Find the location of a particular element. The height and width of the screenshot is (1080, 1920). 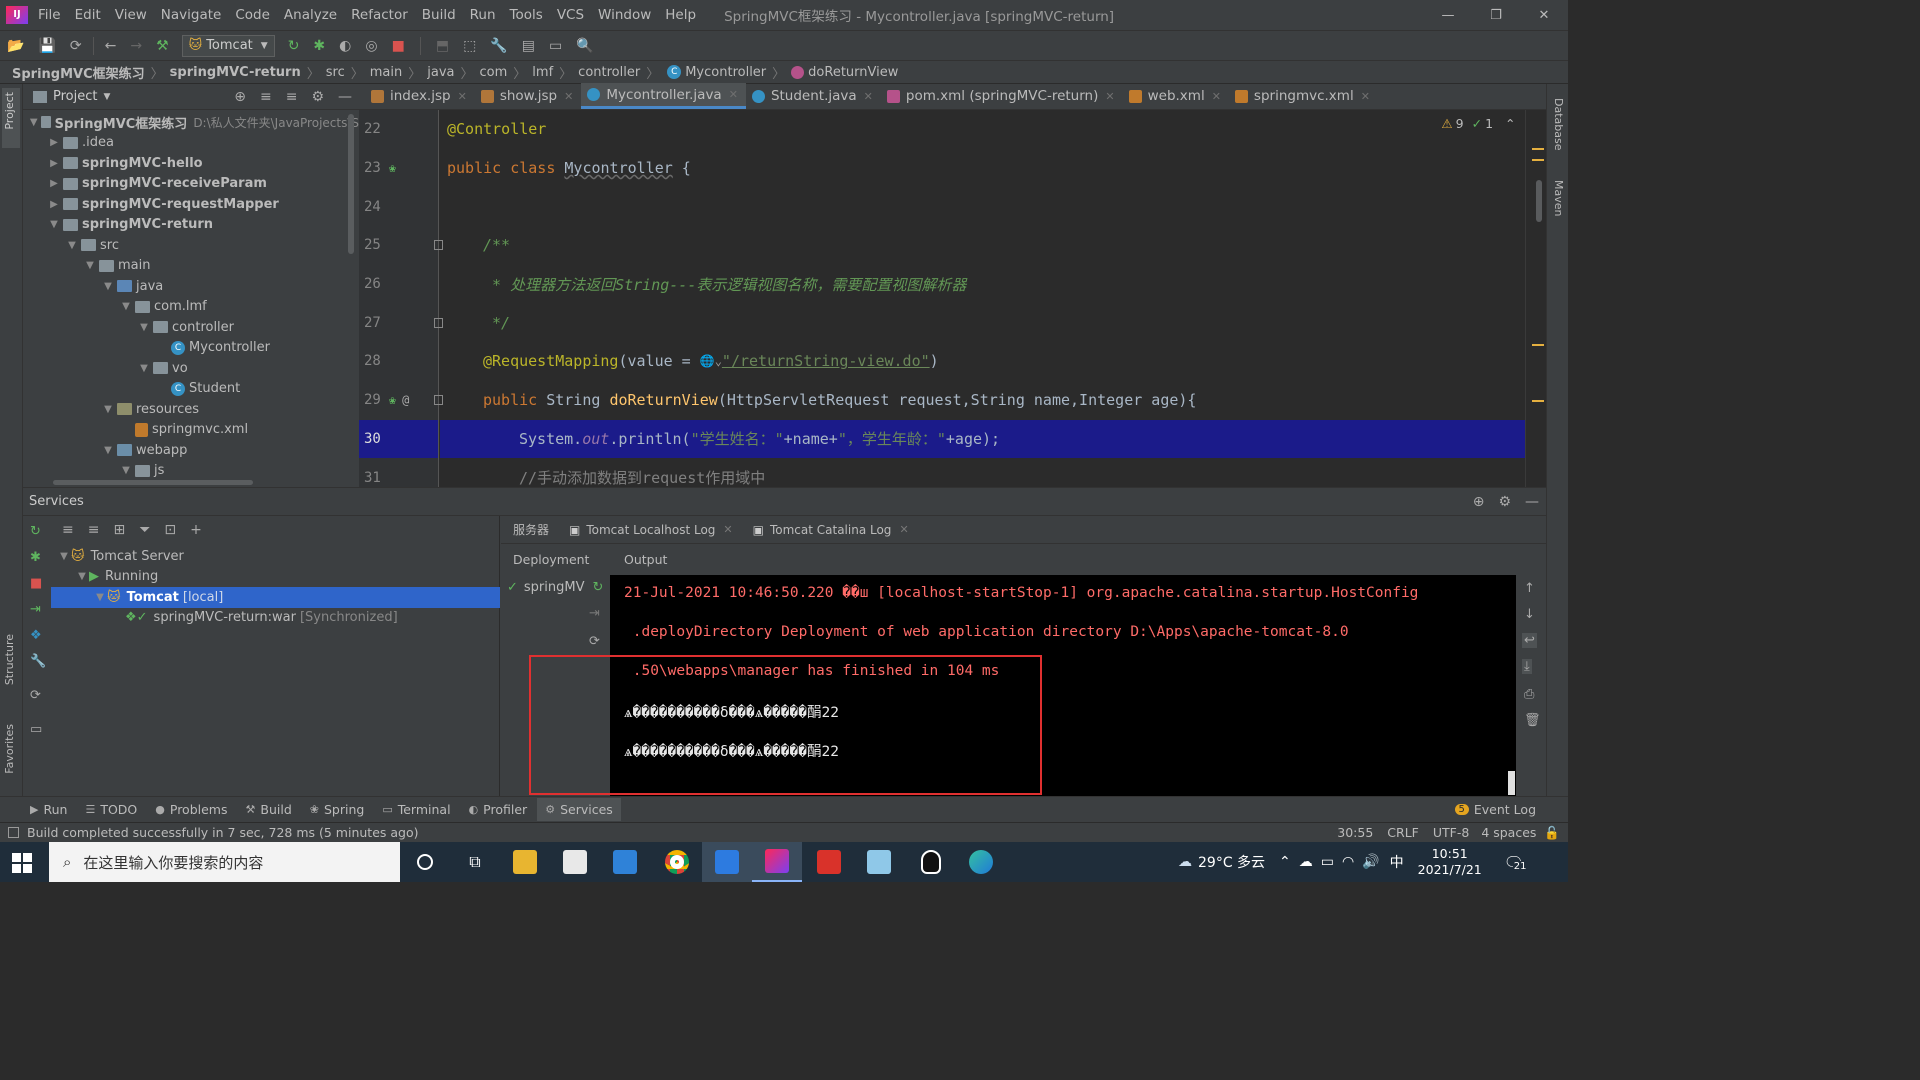

gear-icon: ⚙ is located at coordinates (317, 97).